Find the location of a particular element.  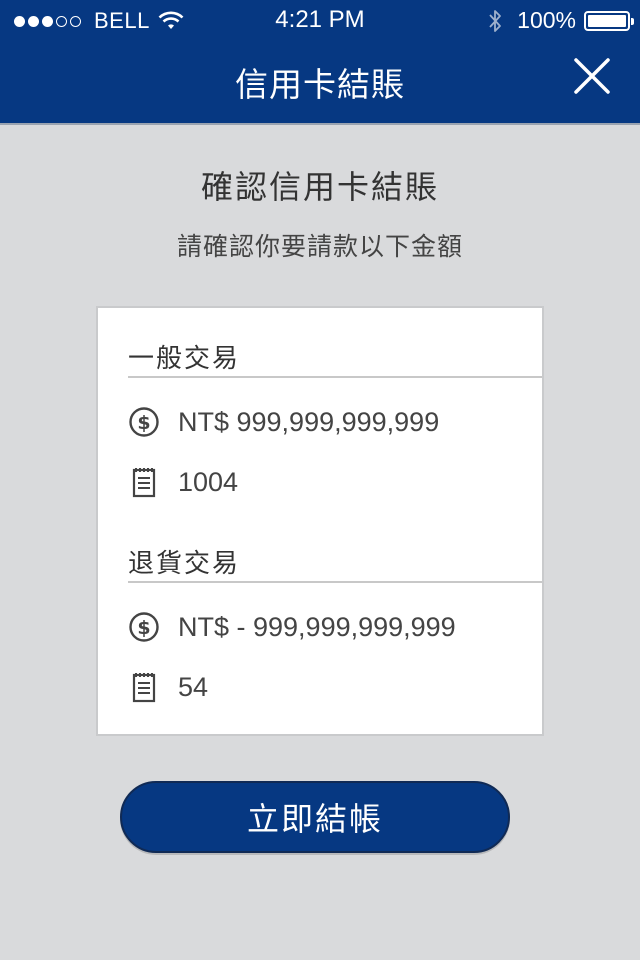

sales-amount-row: $ NT$ 999,999,999,999 is located at coordinates (283, 422).